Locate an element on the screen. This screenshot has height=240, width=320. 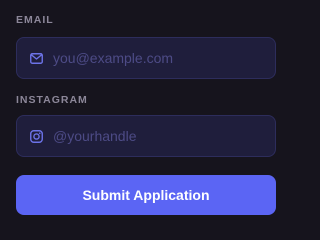
submit-application-button: Submit Application is located at coordinates (146, 195).